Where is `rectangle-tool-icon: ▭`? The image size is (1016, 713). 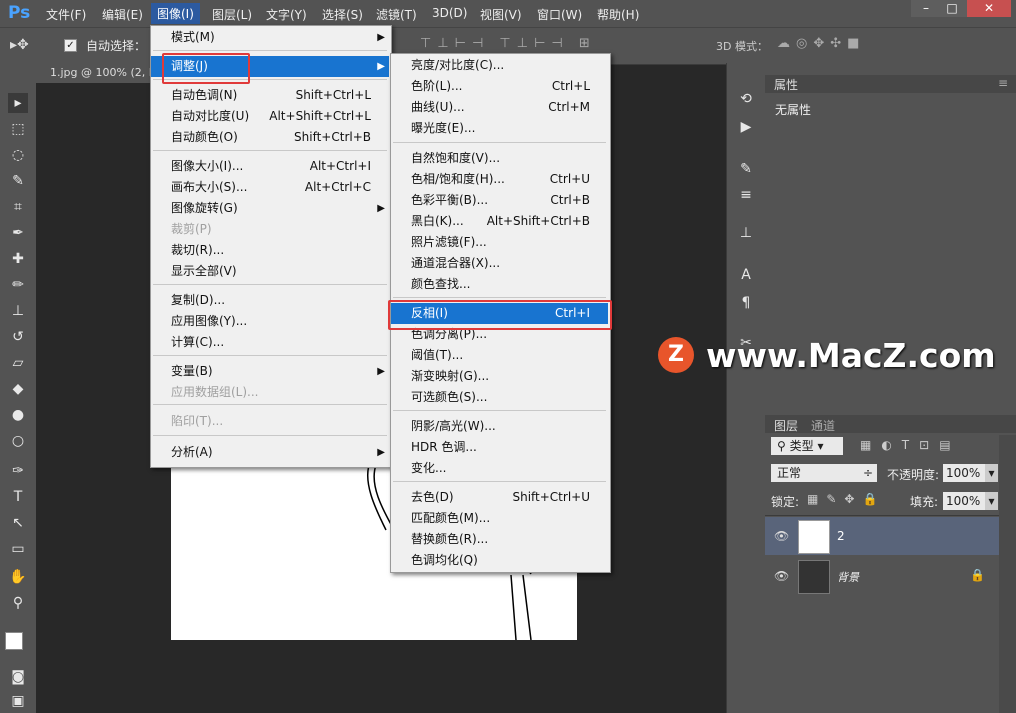 rectangle-tool-icon: ▭ is located at coordinates (18, 549).